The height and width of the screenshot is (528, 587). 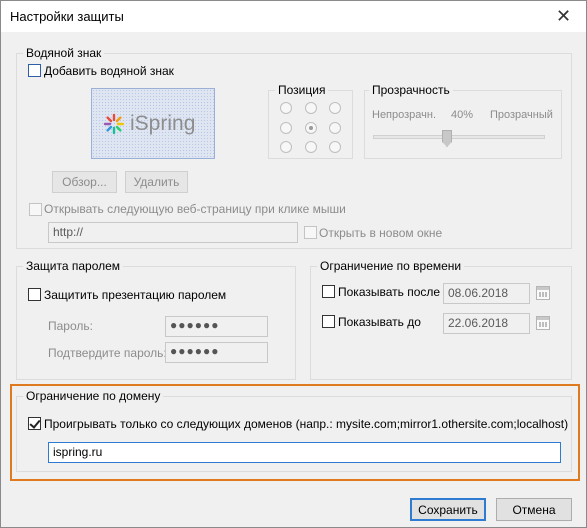 I want to click on show-until-label: Показывать до, so click(x=379, y=322).